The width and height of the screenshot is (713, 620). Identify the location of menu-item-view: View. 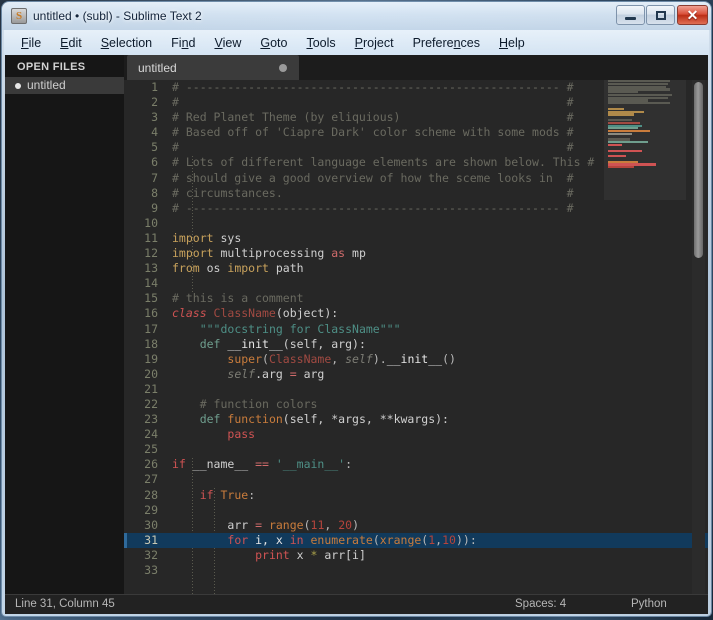
(227, 43).